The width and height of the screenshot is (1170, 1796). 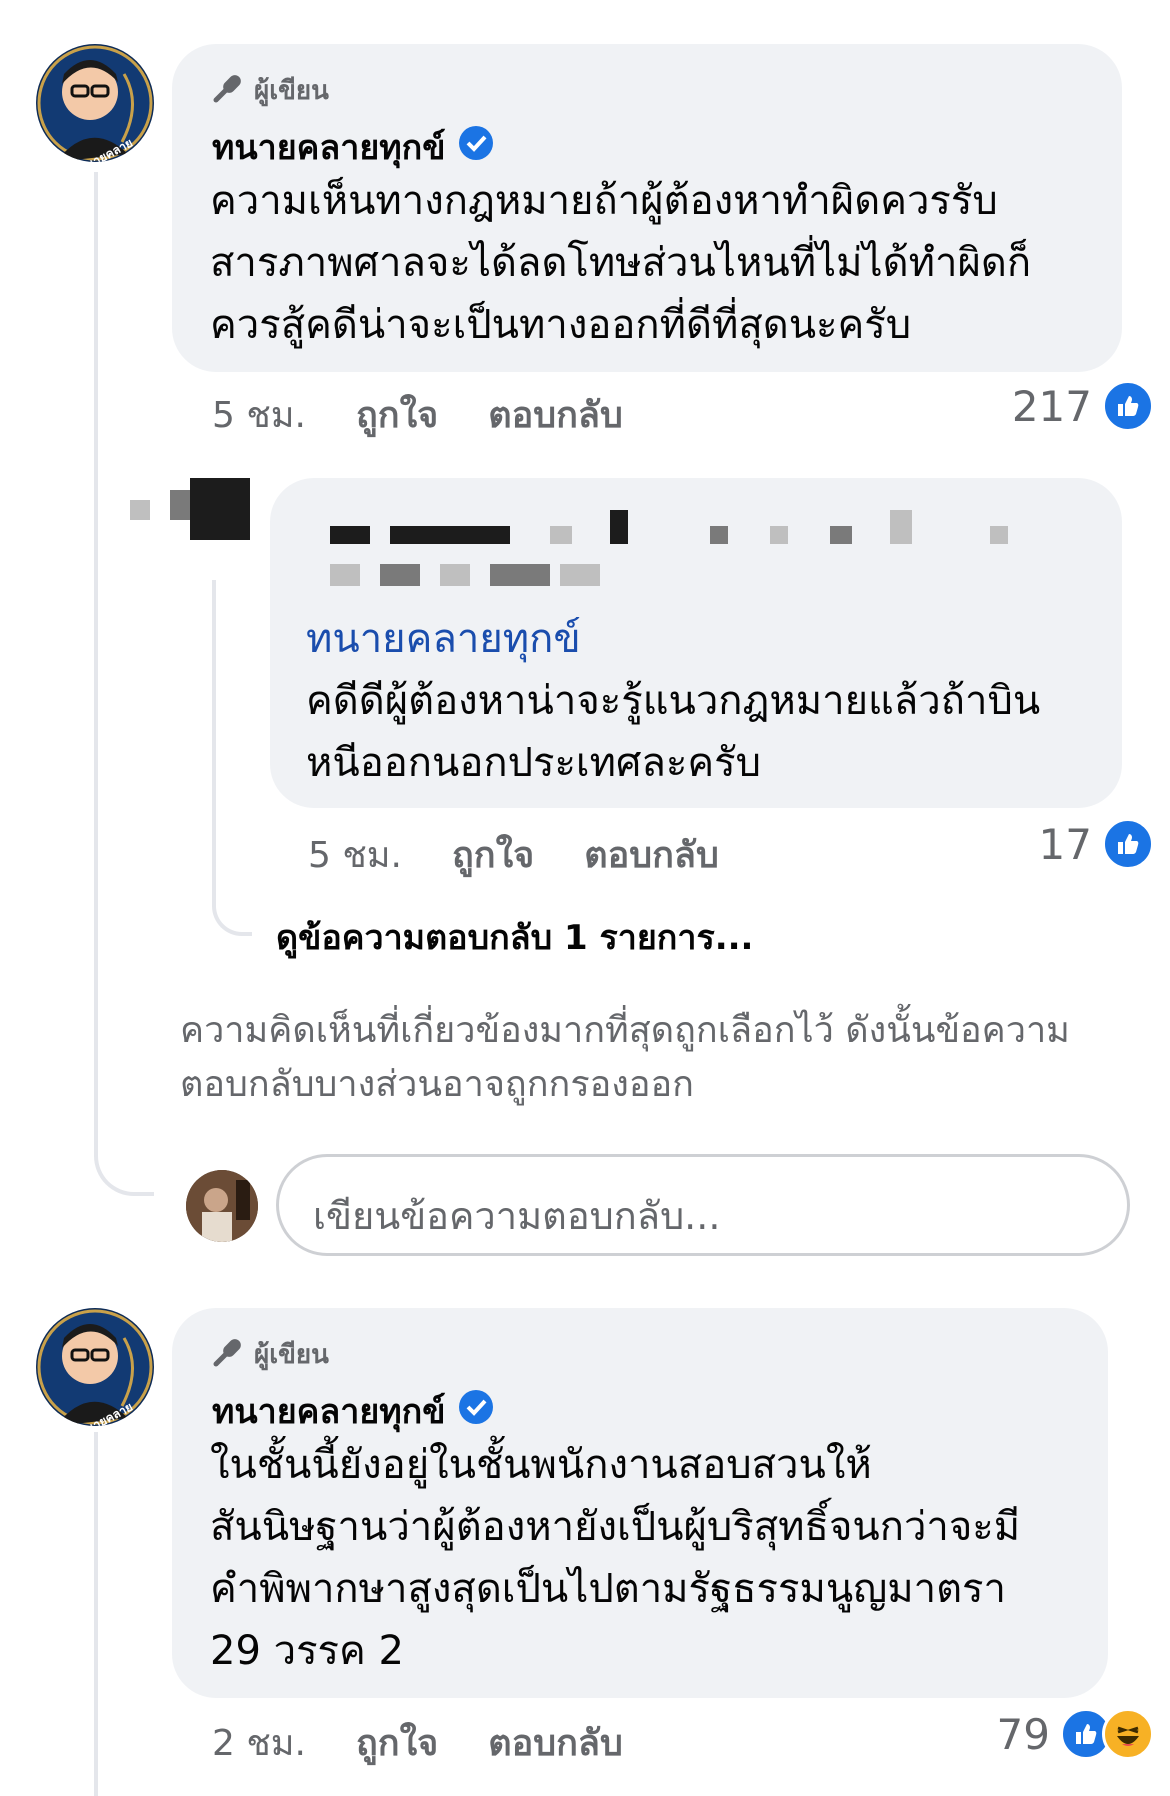 I want to click on reaction-summary: 17, so click(x=1096, y=844).